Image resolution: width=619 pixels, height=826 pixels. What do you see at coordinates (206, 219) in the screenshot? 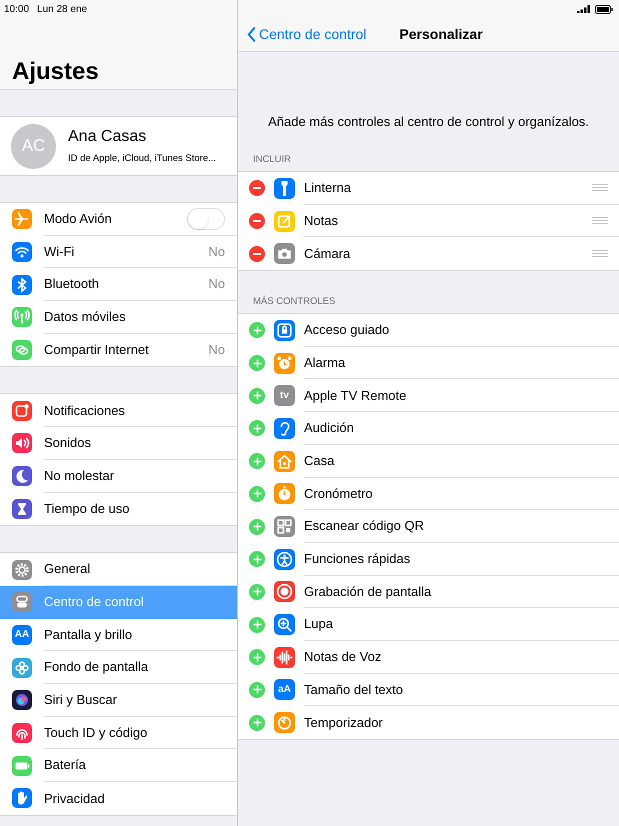
I see `toggle-switch` at bounding box center [206, 219].